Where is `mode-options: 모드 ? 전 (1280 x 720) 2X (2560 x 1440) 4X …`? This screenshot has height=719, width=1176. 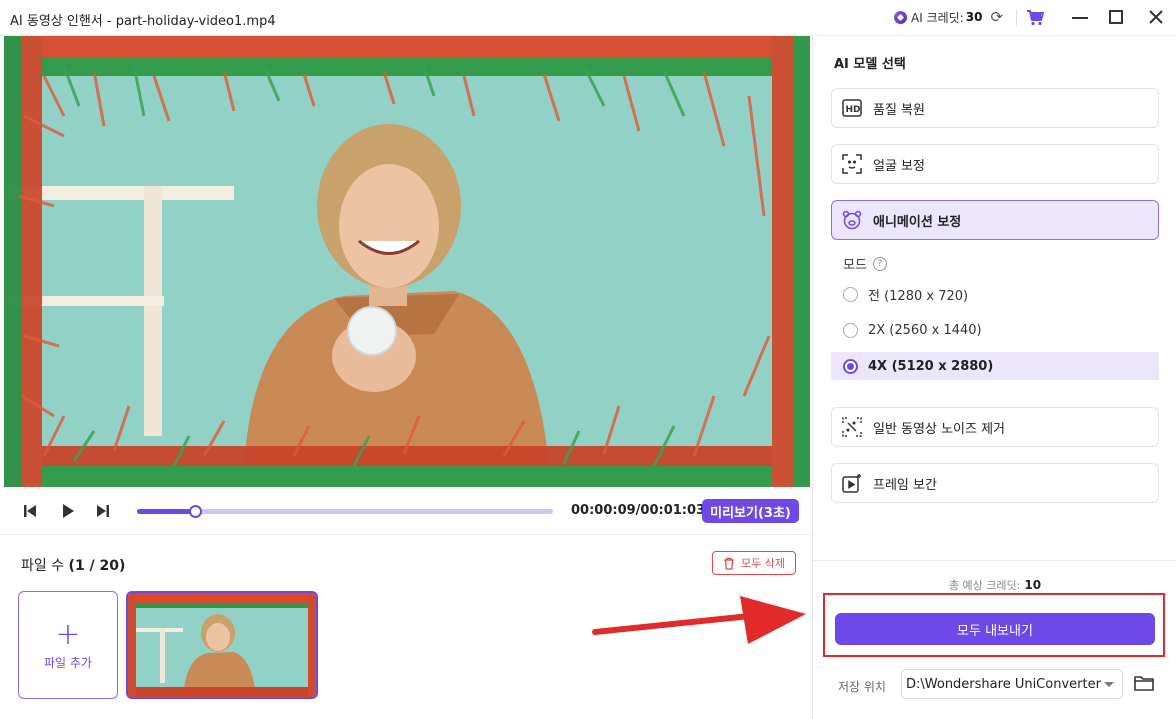
mode-options: 모드 ? 전 (1280 x 720) 2X (2560 x 1440) 4X … is located at coordinates (995, 312).